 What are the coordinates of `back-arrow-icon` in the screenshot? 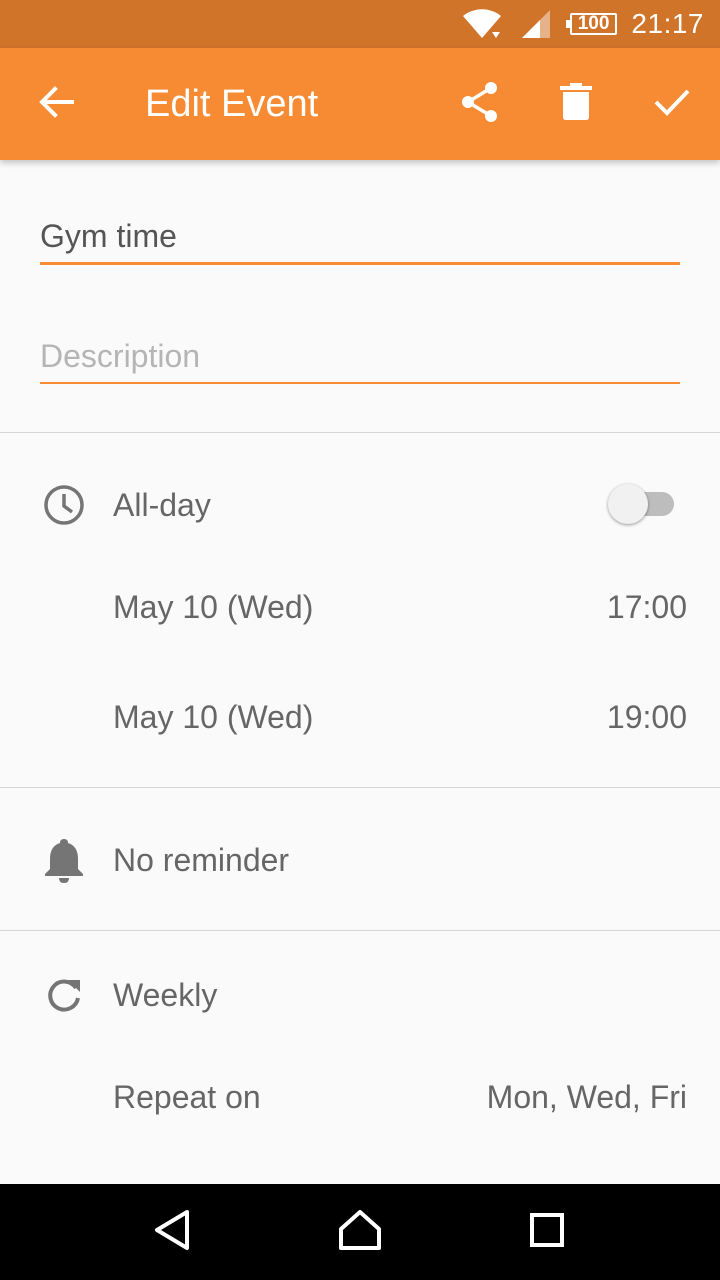 It's located at (56, 104).